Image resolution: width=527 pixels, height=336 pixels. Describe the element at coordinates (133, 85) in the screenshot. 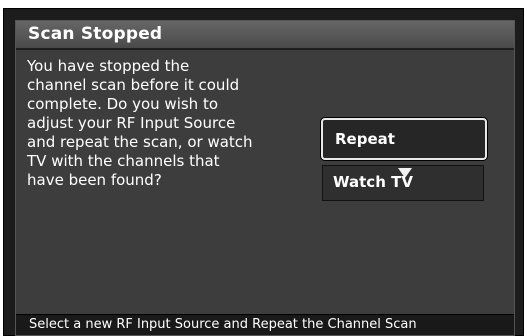

I see `message-line: channel scan before it could` at that location.